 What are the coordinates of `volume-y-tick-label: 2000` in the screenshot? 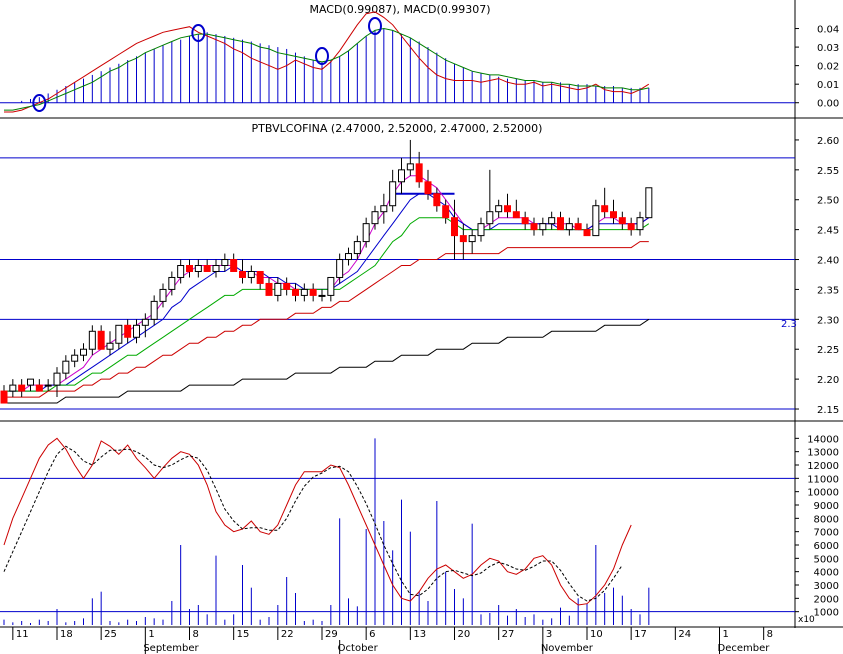 It's located at (826, 599).